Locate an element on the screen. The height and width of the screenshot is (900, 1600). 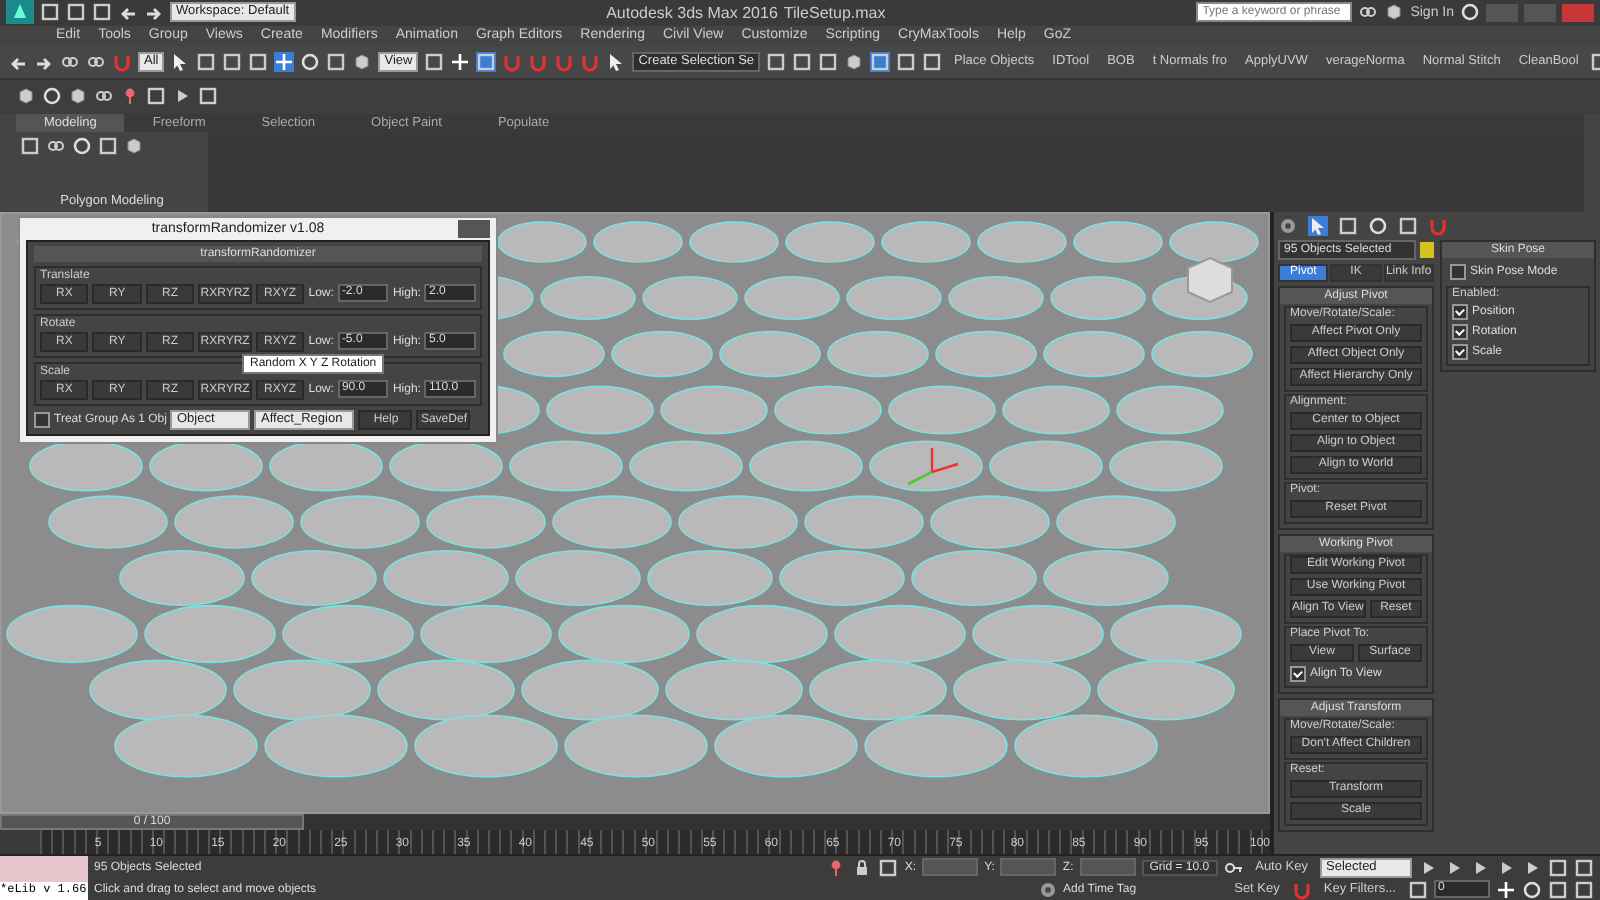
new-file-icon is located at coordinates (50, 12).